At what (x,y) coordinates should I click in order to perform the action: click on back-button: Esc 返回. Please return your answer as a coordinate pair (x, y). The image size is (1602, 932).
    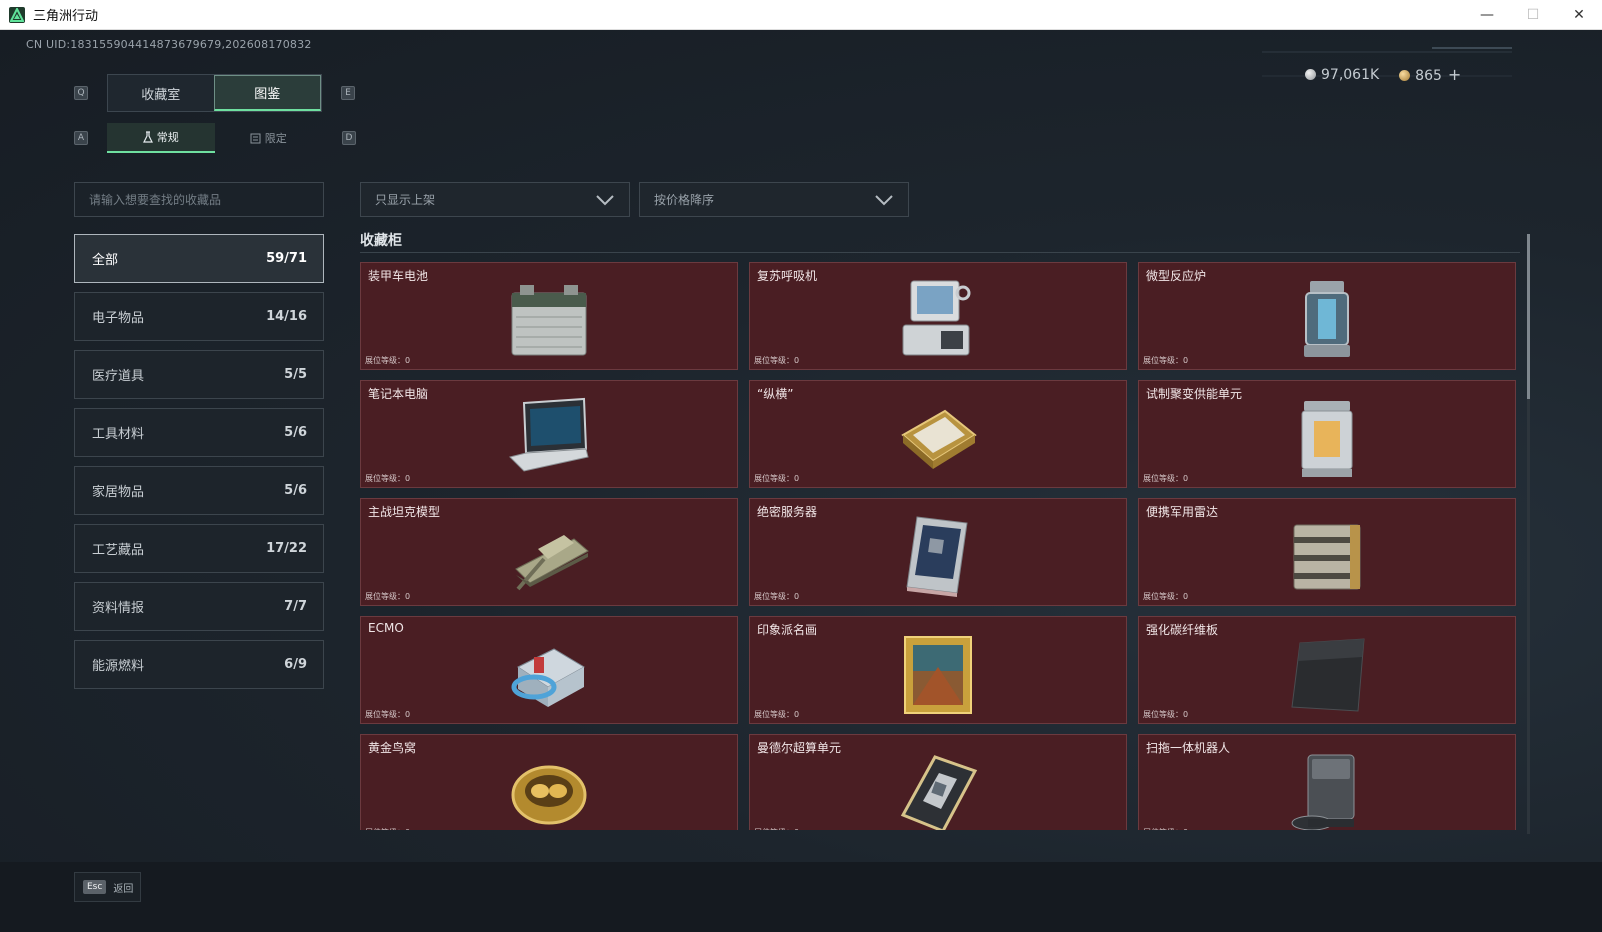
    Looking at the image, I should click on (107, 887).